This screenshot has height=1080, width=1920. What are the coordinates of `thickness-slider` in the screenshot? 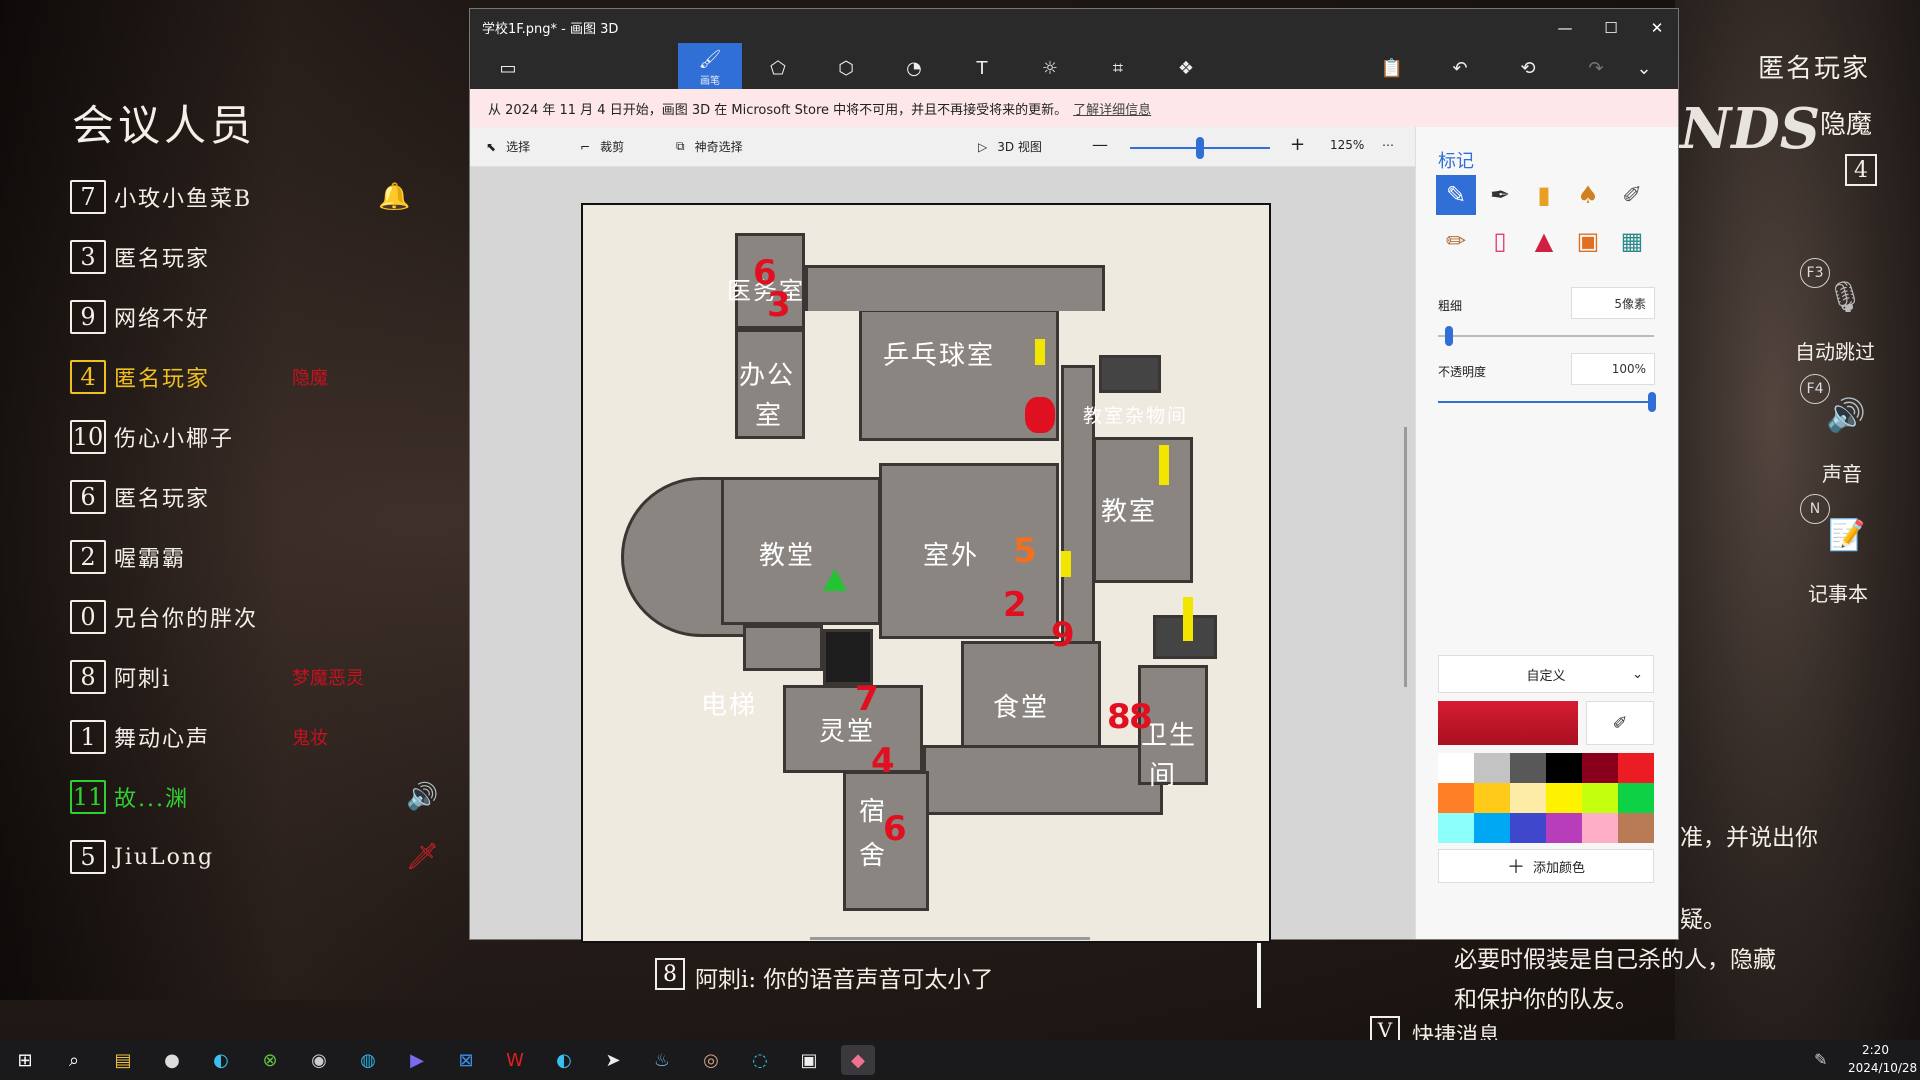 It's located at (1546, 336).